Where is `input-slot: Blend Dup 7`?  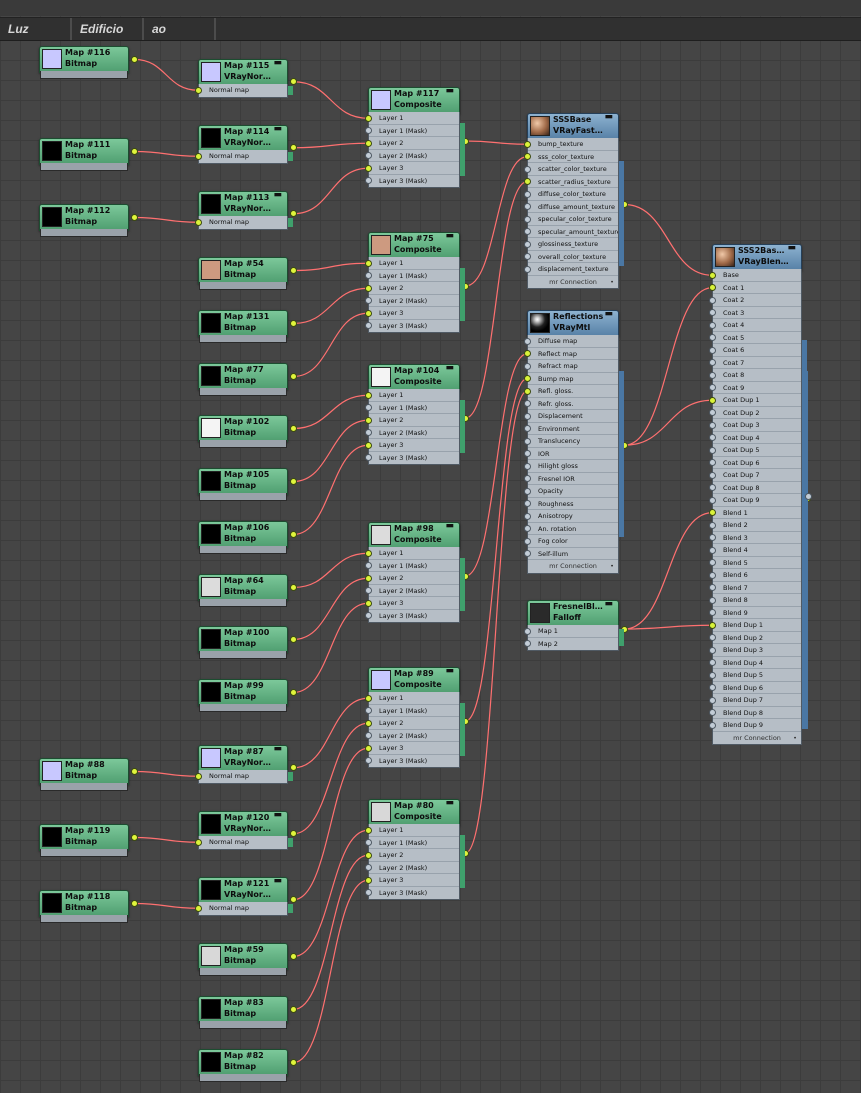 input-slot: Blend Dup 7 is located at coordinates (757, 700).